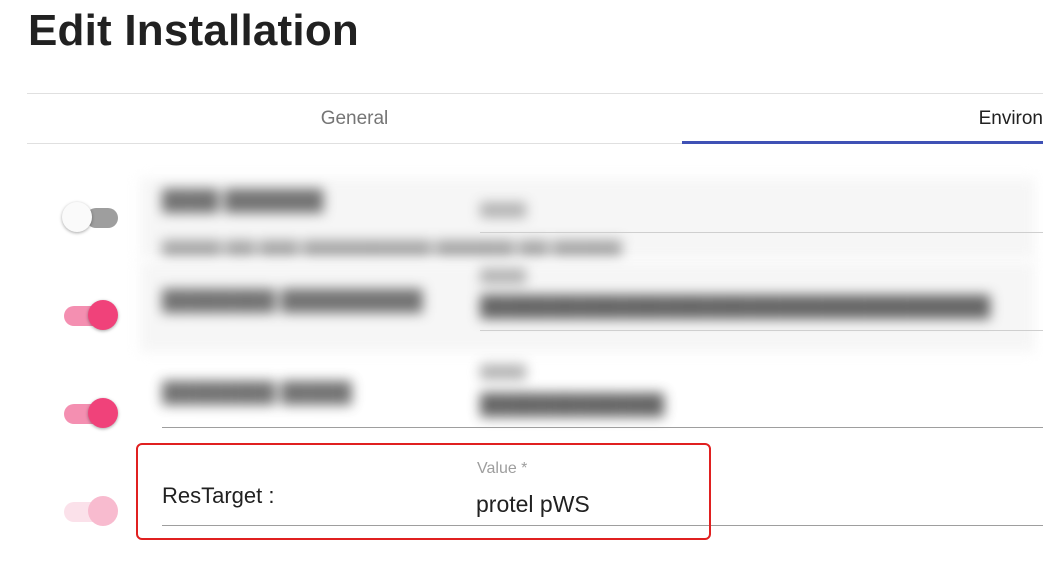 This screenshot has width=1043, height=580. Describe the element at coordinates (193, 30) in the screenshot. I see `page-title: Edit Installation` at that location.